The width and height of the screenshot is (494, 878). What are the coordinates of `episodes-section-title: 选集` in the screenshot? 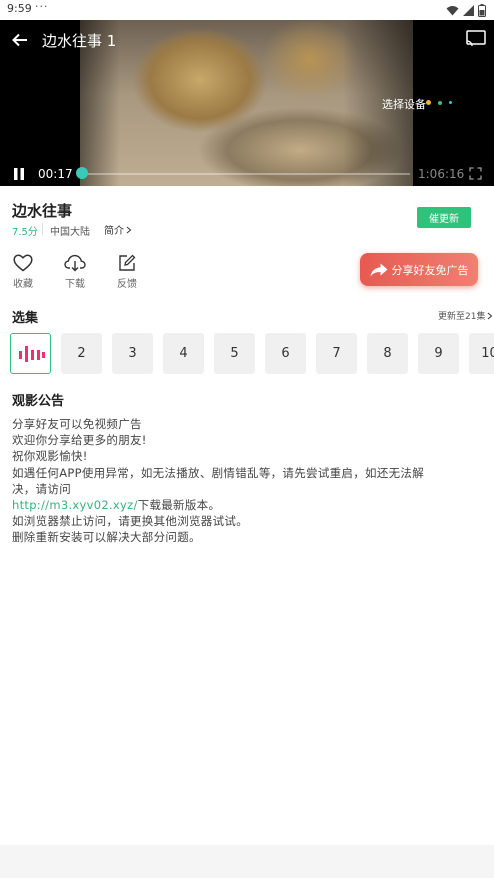 It's located at (25, 318).